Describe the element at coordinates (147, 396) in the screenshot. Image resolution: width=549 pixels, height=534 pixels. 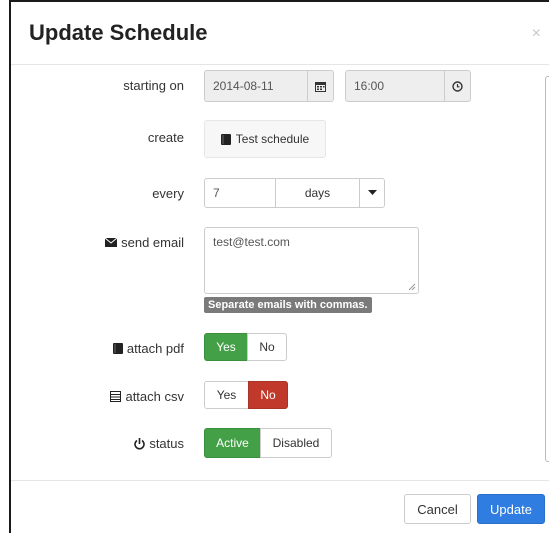
I see `attach-csv-label: attach csv` at that location.